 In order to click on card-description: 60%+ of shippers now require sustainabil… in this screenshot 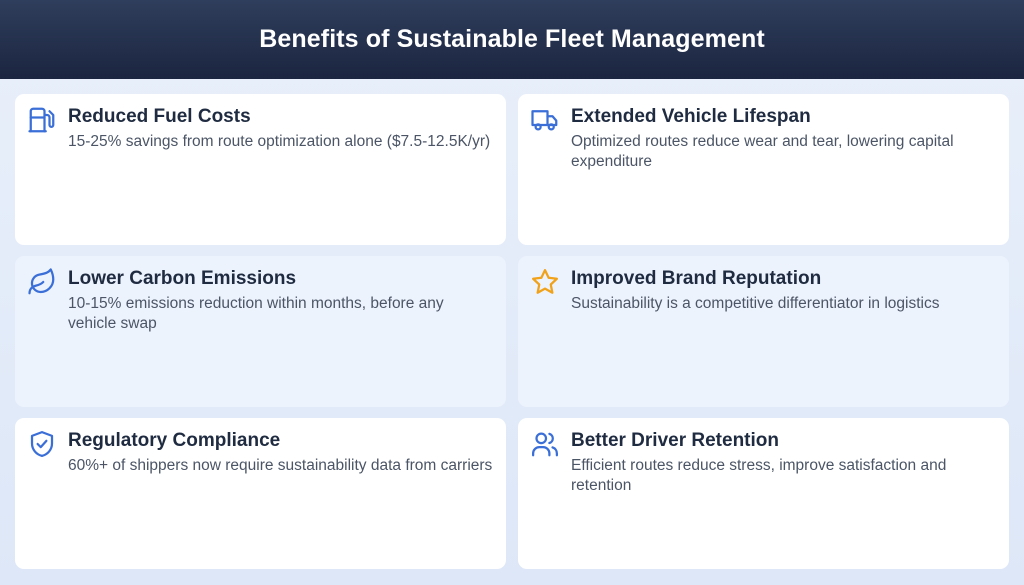, I will do `click(280, 465)`.